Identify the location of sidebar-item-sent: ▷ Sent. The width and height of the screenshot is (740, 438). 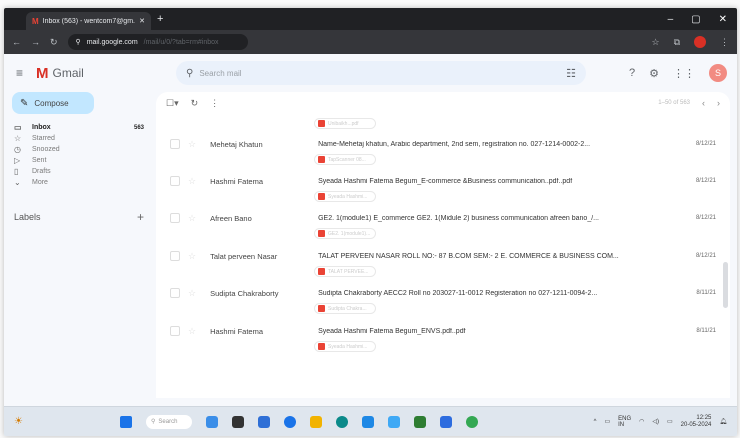
(74, 160).